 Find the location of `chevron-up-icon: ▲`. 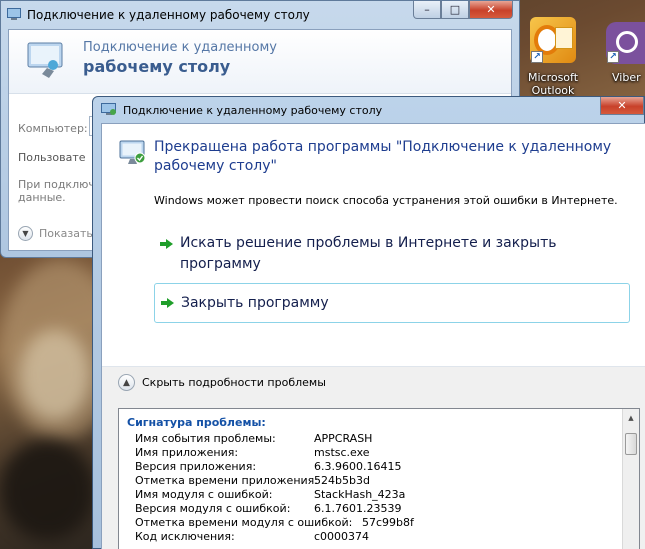

chevron-up-icon: ▲ is located at coordinates (126, 382).